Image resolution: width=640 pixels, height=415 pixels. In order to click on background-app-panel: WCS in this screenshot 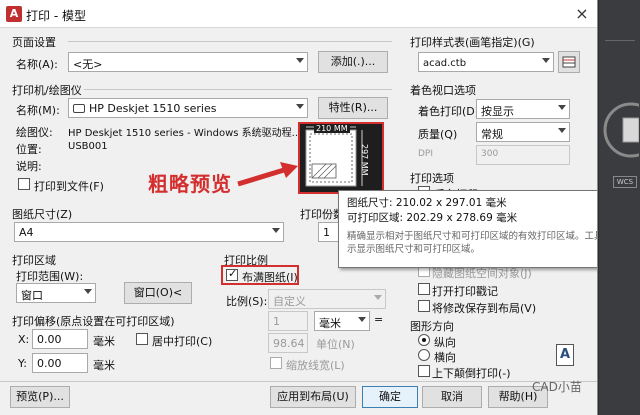, I will do `click(619, 207)`.